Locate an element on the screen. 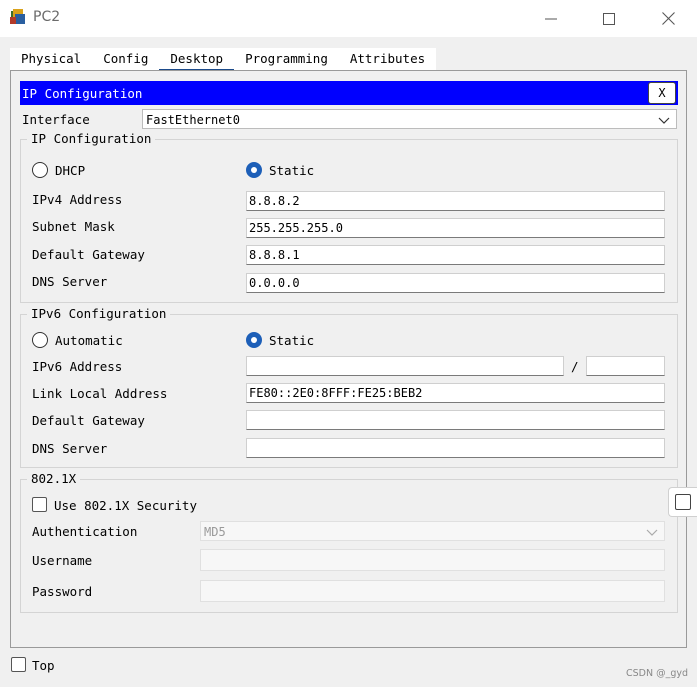 The height and width of the screenshot is (687, 697). dns-server-field: 0.0.0.0 is located at coordinates (455, 283).